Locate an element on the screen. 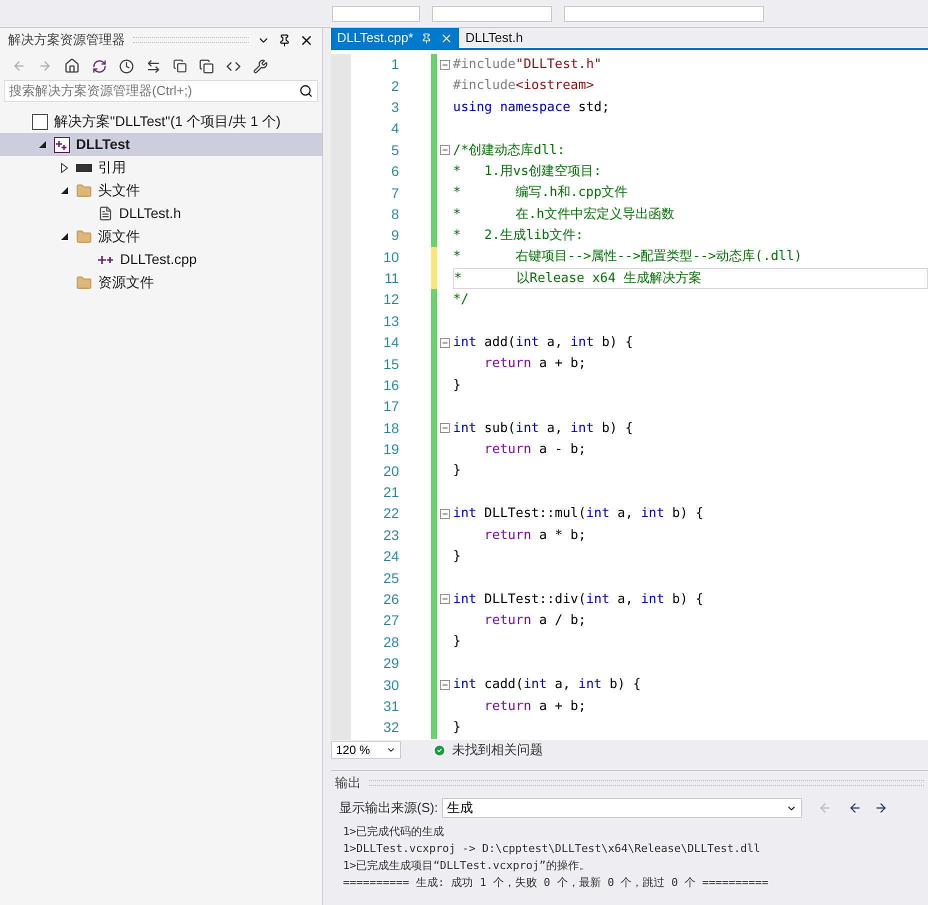  code-line: * 2.生成lib文件: is located at coordinates (518, 236).